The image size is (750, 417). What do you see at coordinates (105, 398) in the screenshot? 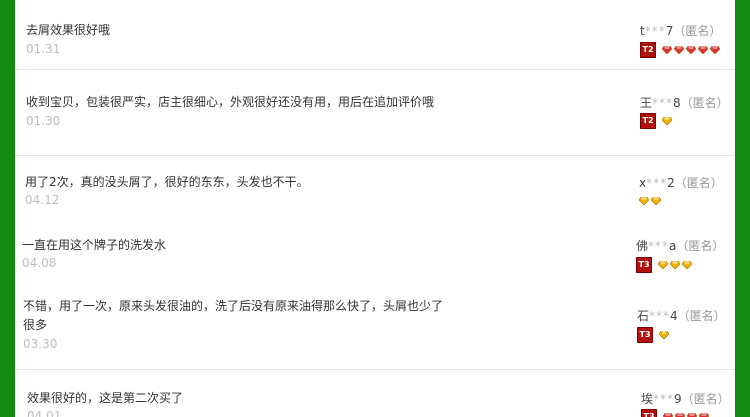
I see `review-text: 效果很好的，这是第二次买了` at bounding box center [105, 398].